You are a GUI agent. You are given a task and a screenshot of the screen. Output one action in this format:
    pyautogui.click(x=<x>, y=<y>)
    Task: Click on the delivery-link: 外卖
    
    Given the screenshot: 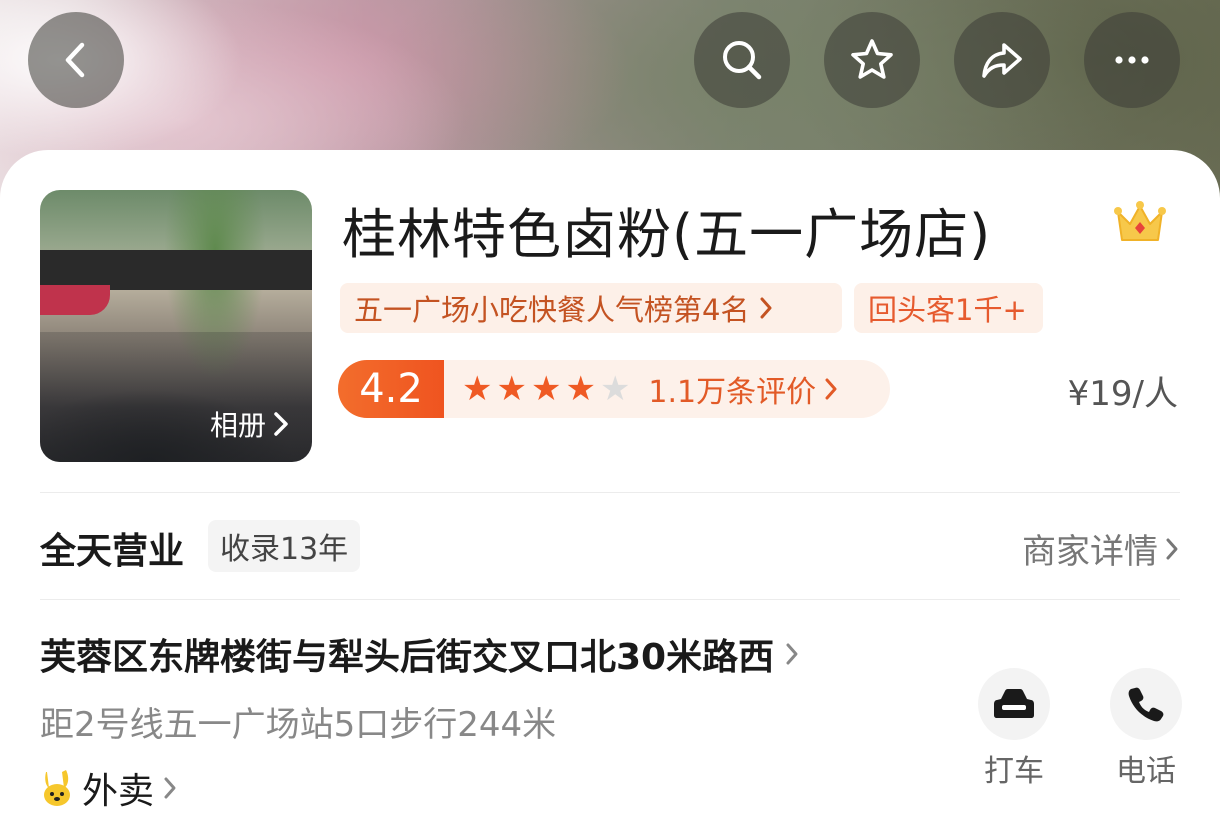 What is the action you would take?
    pyautogui.click(x=109, y=788)
    